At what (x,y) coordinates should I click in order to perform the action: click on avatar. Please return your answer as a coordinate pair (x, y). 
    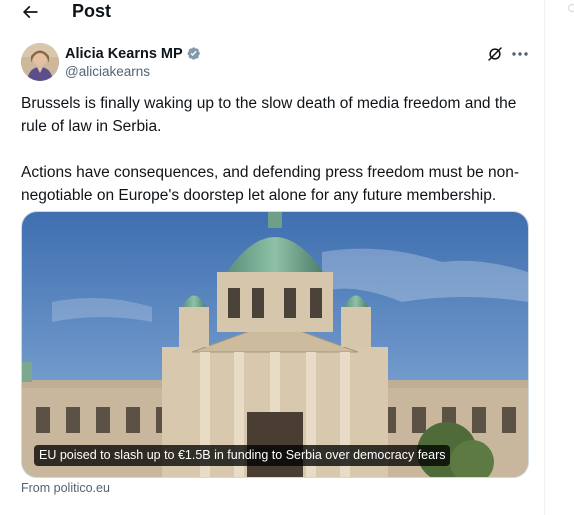
    Looking at the image, I should click on (40, 62).